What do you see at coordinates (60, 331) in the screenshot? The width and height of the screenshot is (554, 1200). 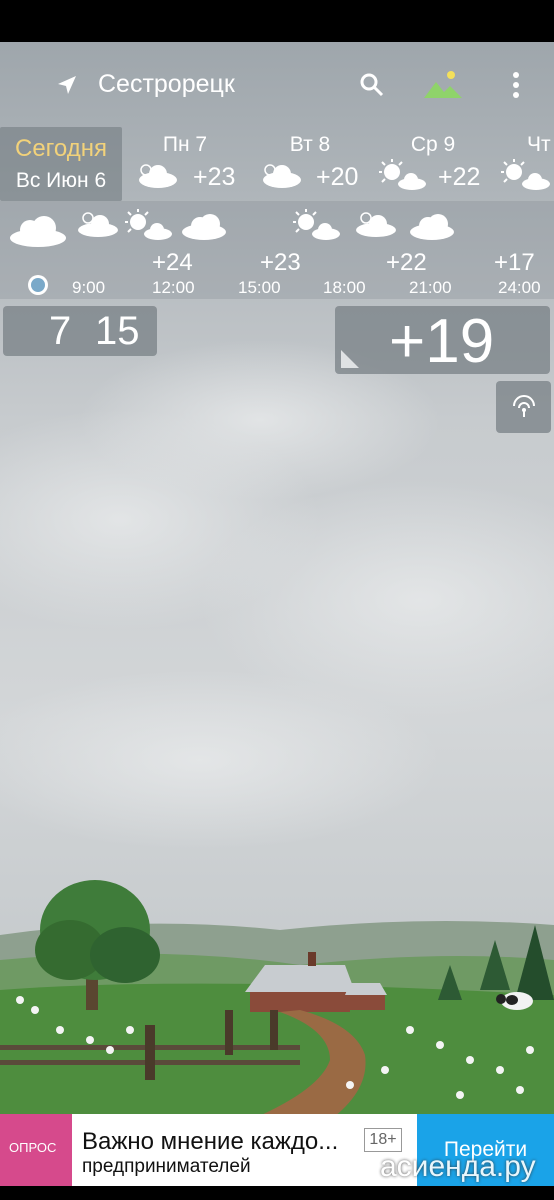 I see `clock-hours: 7` at bounding box center [60, 331].